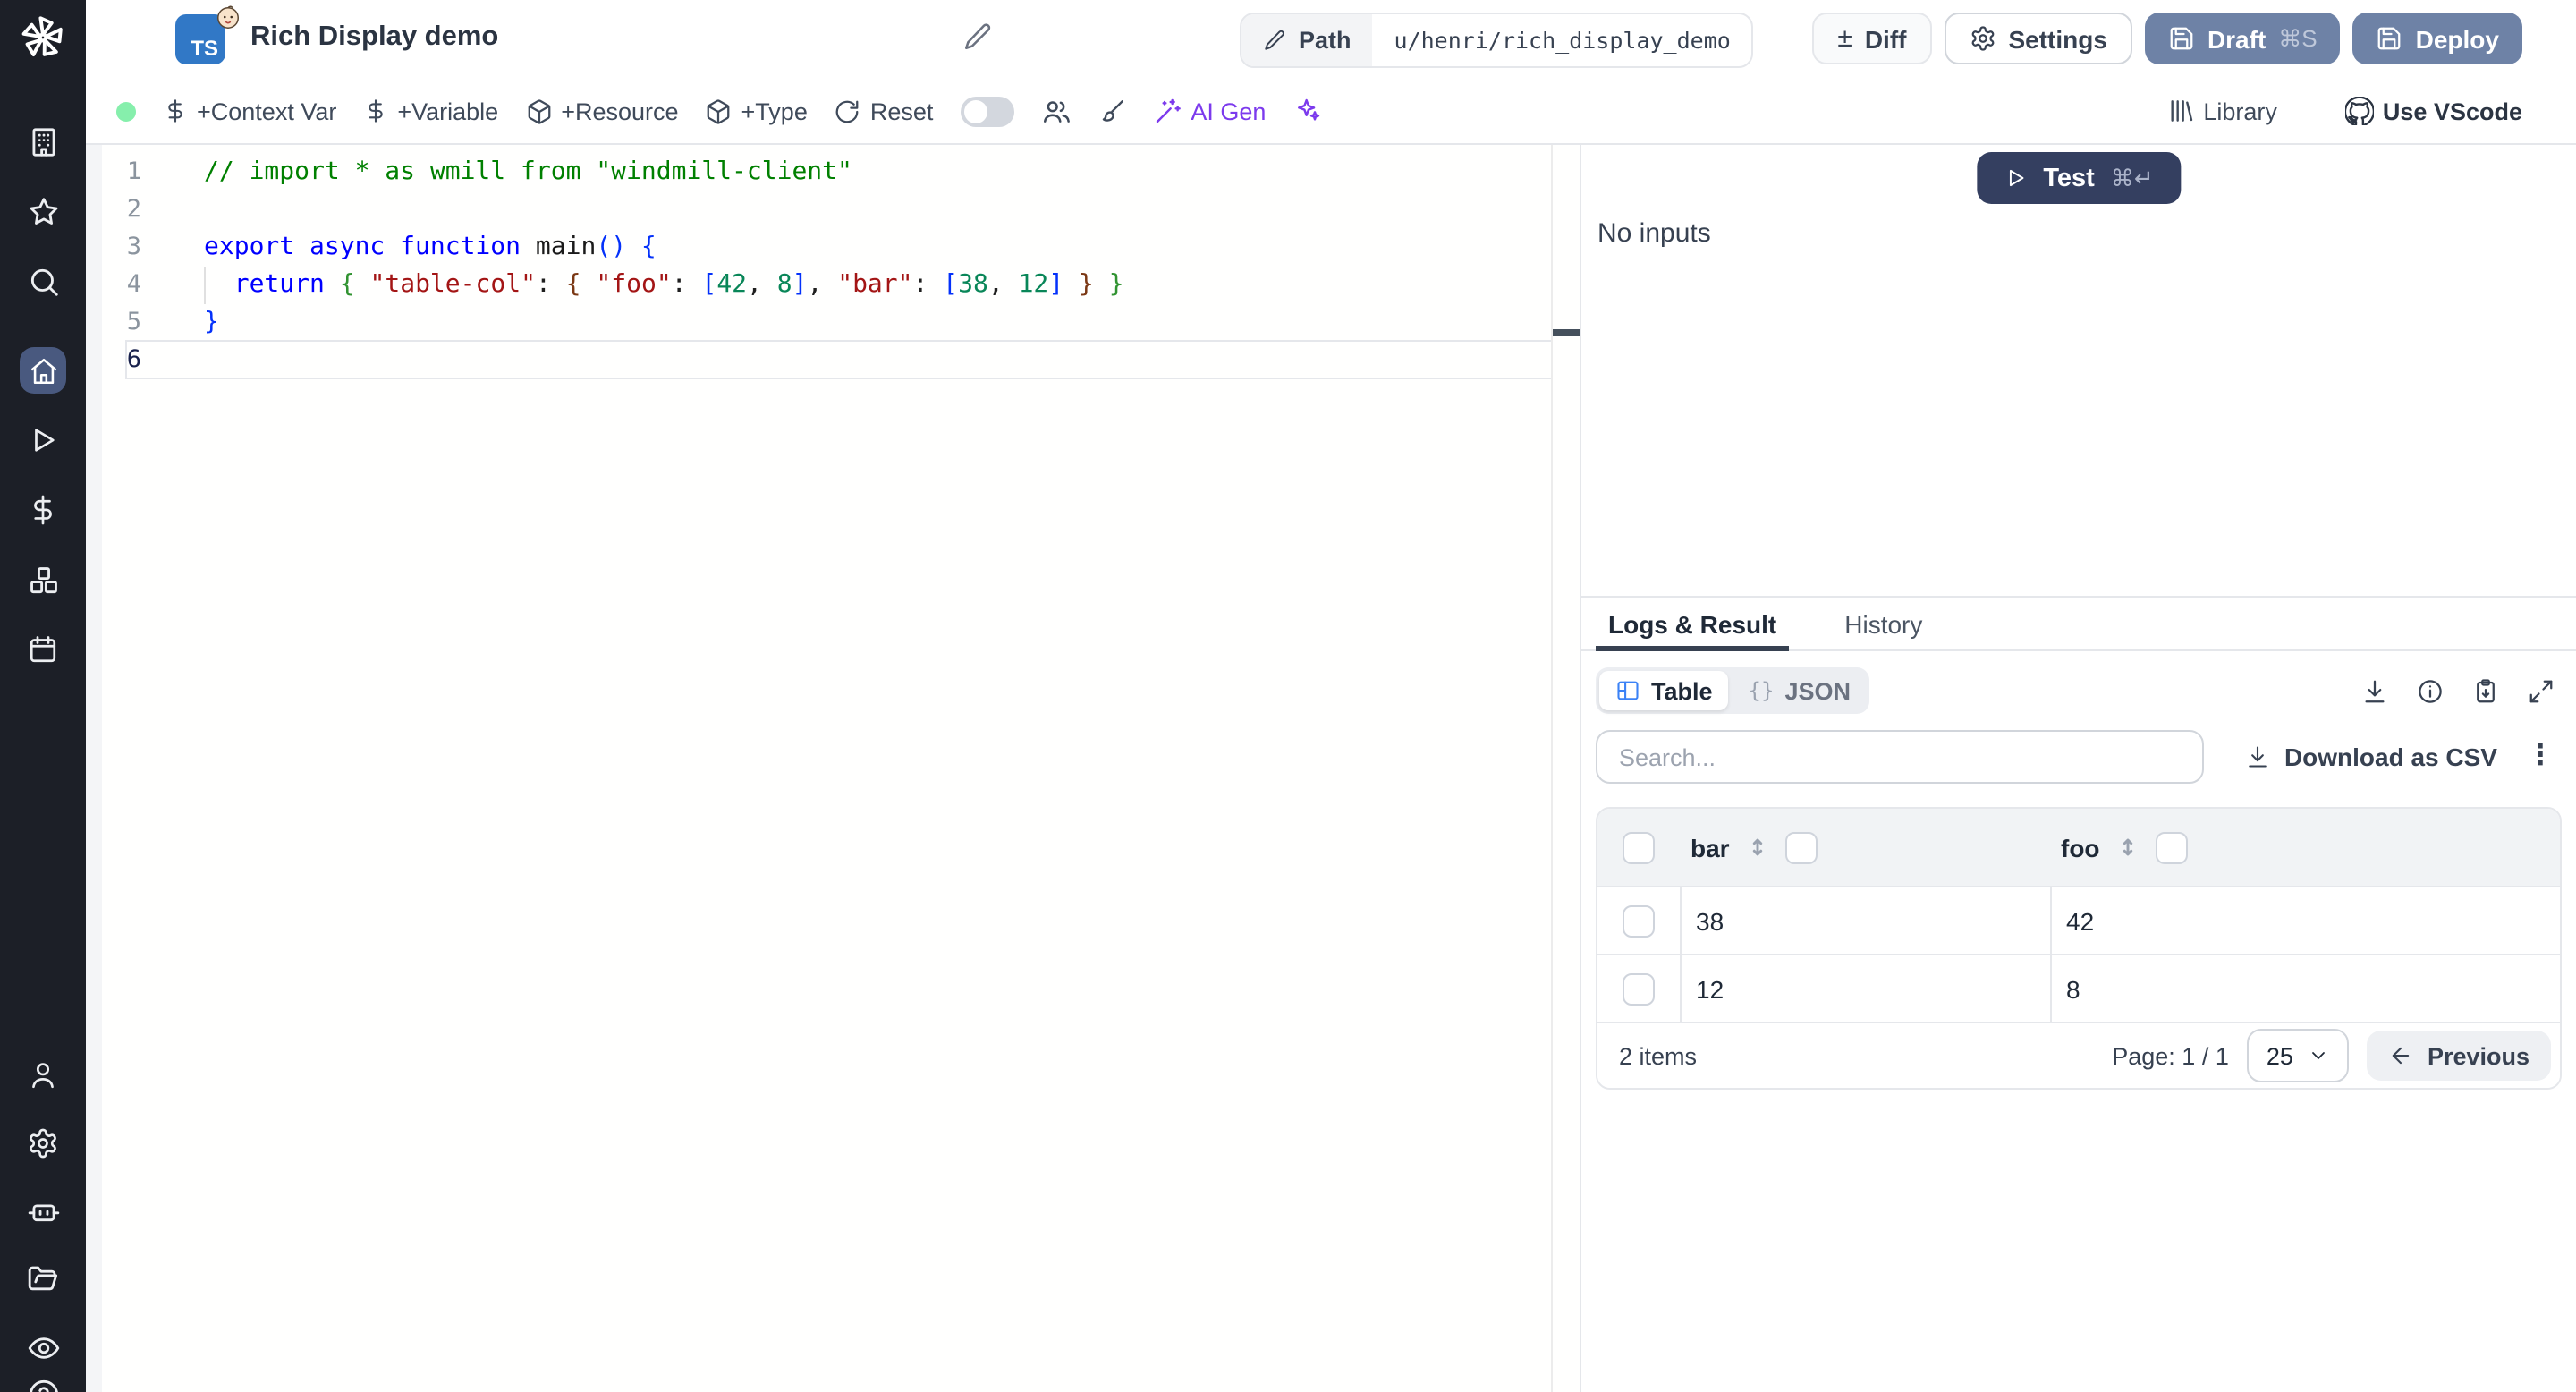  What do you see at coordinates (1565, 768) in the screenshot?
I see `editor-overview-ruler` at bounding box center [1565, 768].